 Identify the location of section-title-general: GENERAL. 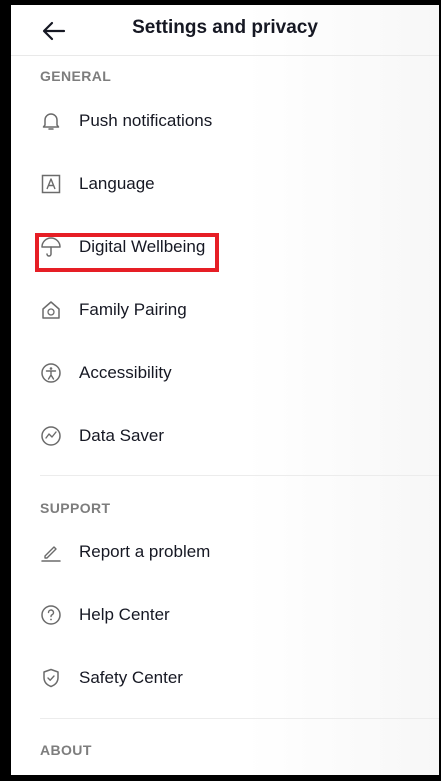
(76, 76).